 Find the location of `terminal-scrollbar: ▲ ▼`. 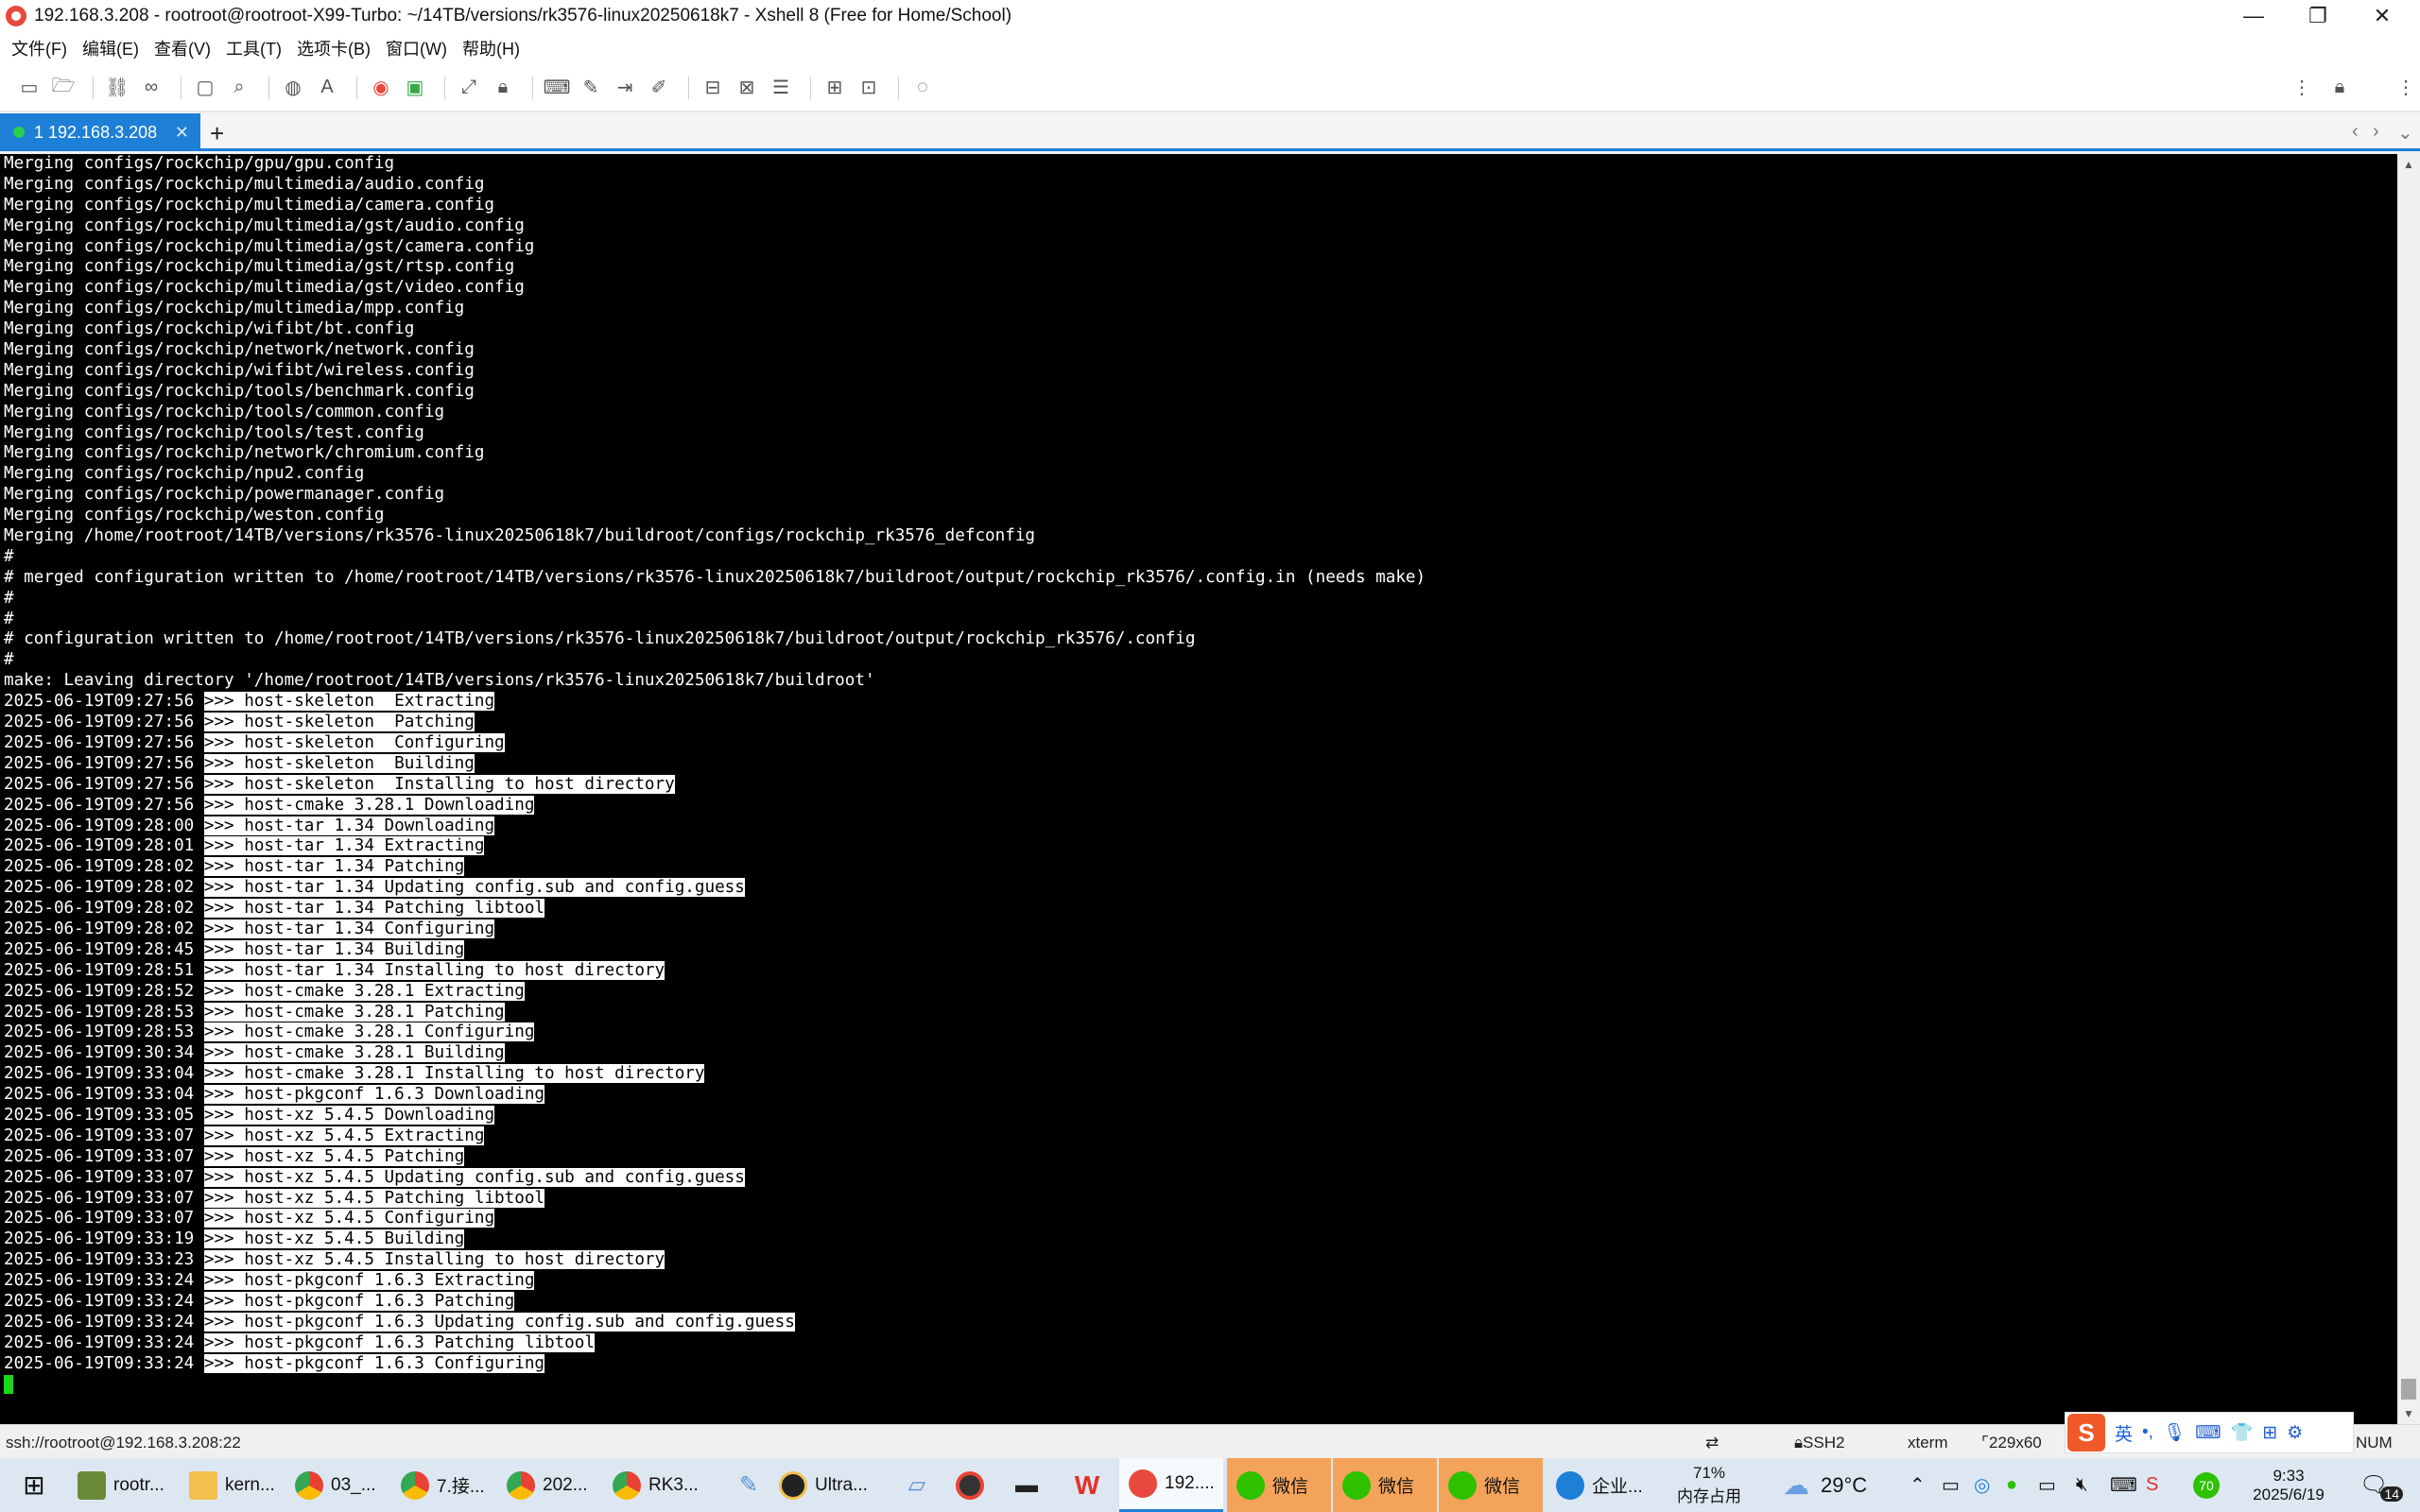

terminal-scrollbar: ▲ ▼ is located at coordinates (2408, 789).